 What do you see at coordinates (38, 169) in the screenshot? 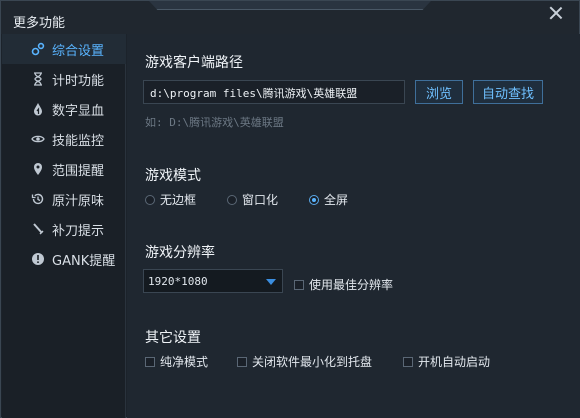
I see `location-pin-icon` at bounding box center [38, 169].